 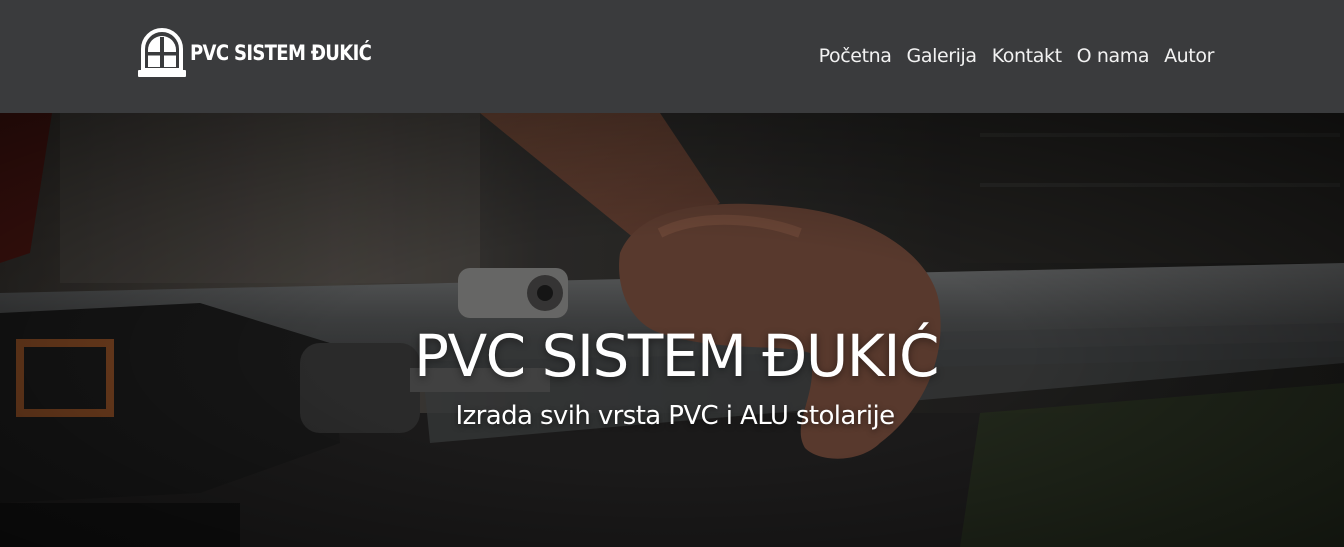 I want to click on brand-logo-link: PVC SISTEM ĐUKIĆ, so click(x=269, y=53).